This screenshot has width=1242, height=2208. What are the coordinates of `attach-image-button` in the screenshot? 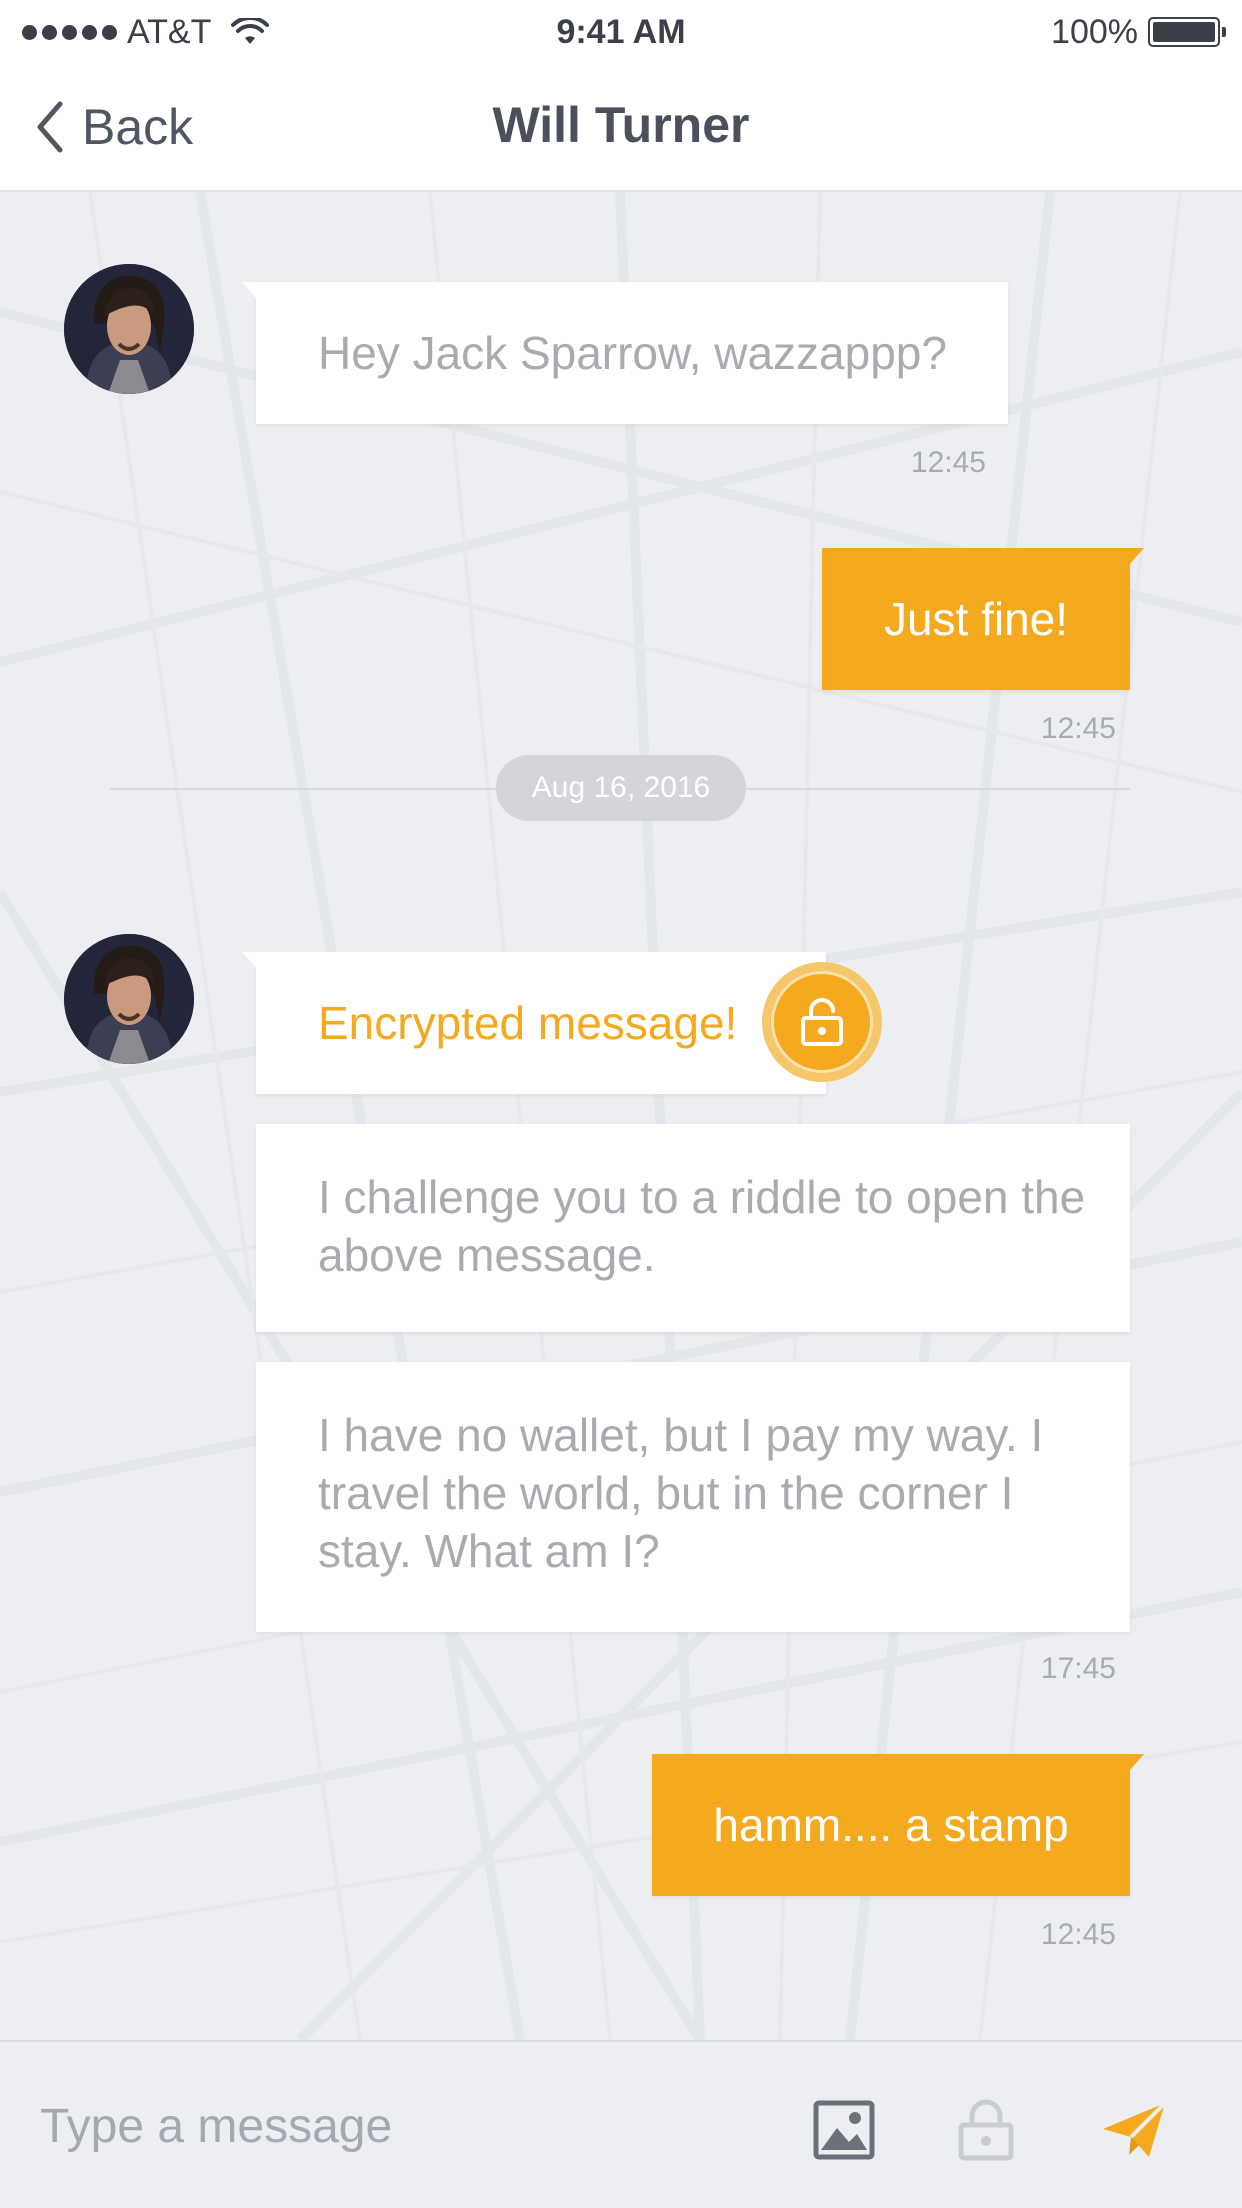 It's located at (844, 2130).